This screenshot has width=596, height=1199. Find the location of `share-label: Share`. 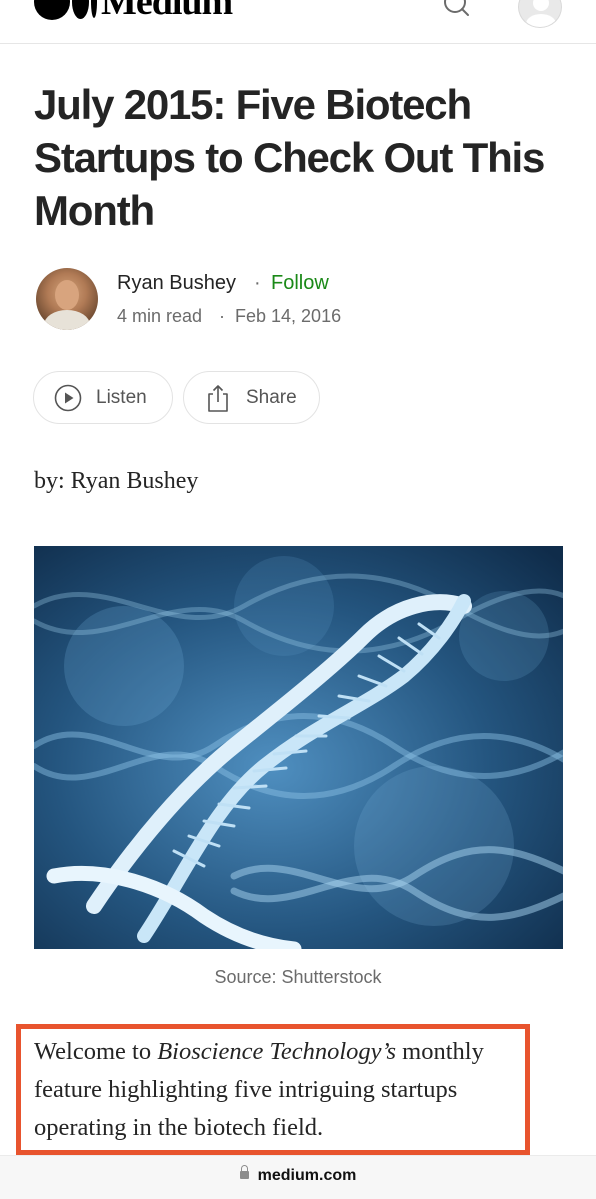

share-label: Share is located at coordinates (271, 397).